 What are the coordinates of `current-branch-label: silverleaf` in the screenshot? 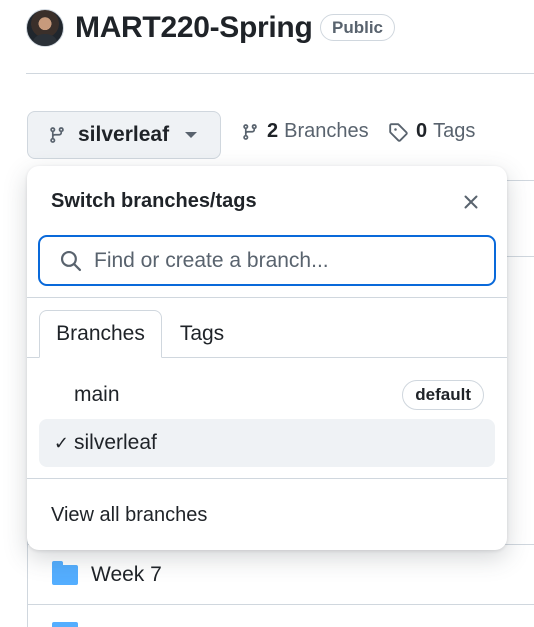 It's located at (124, 134).